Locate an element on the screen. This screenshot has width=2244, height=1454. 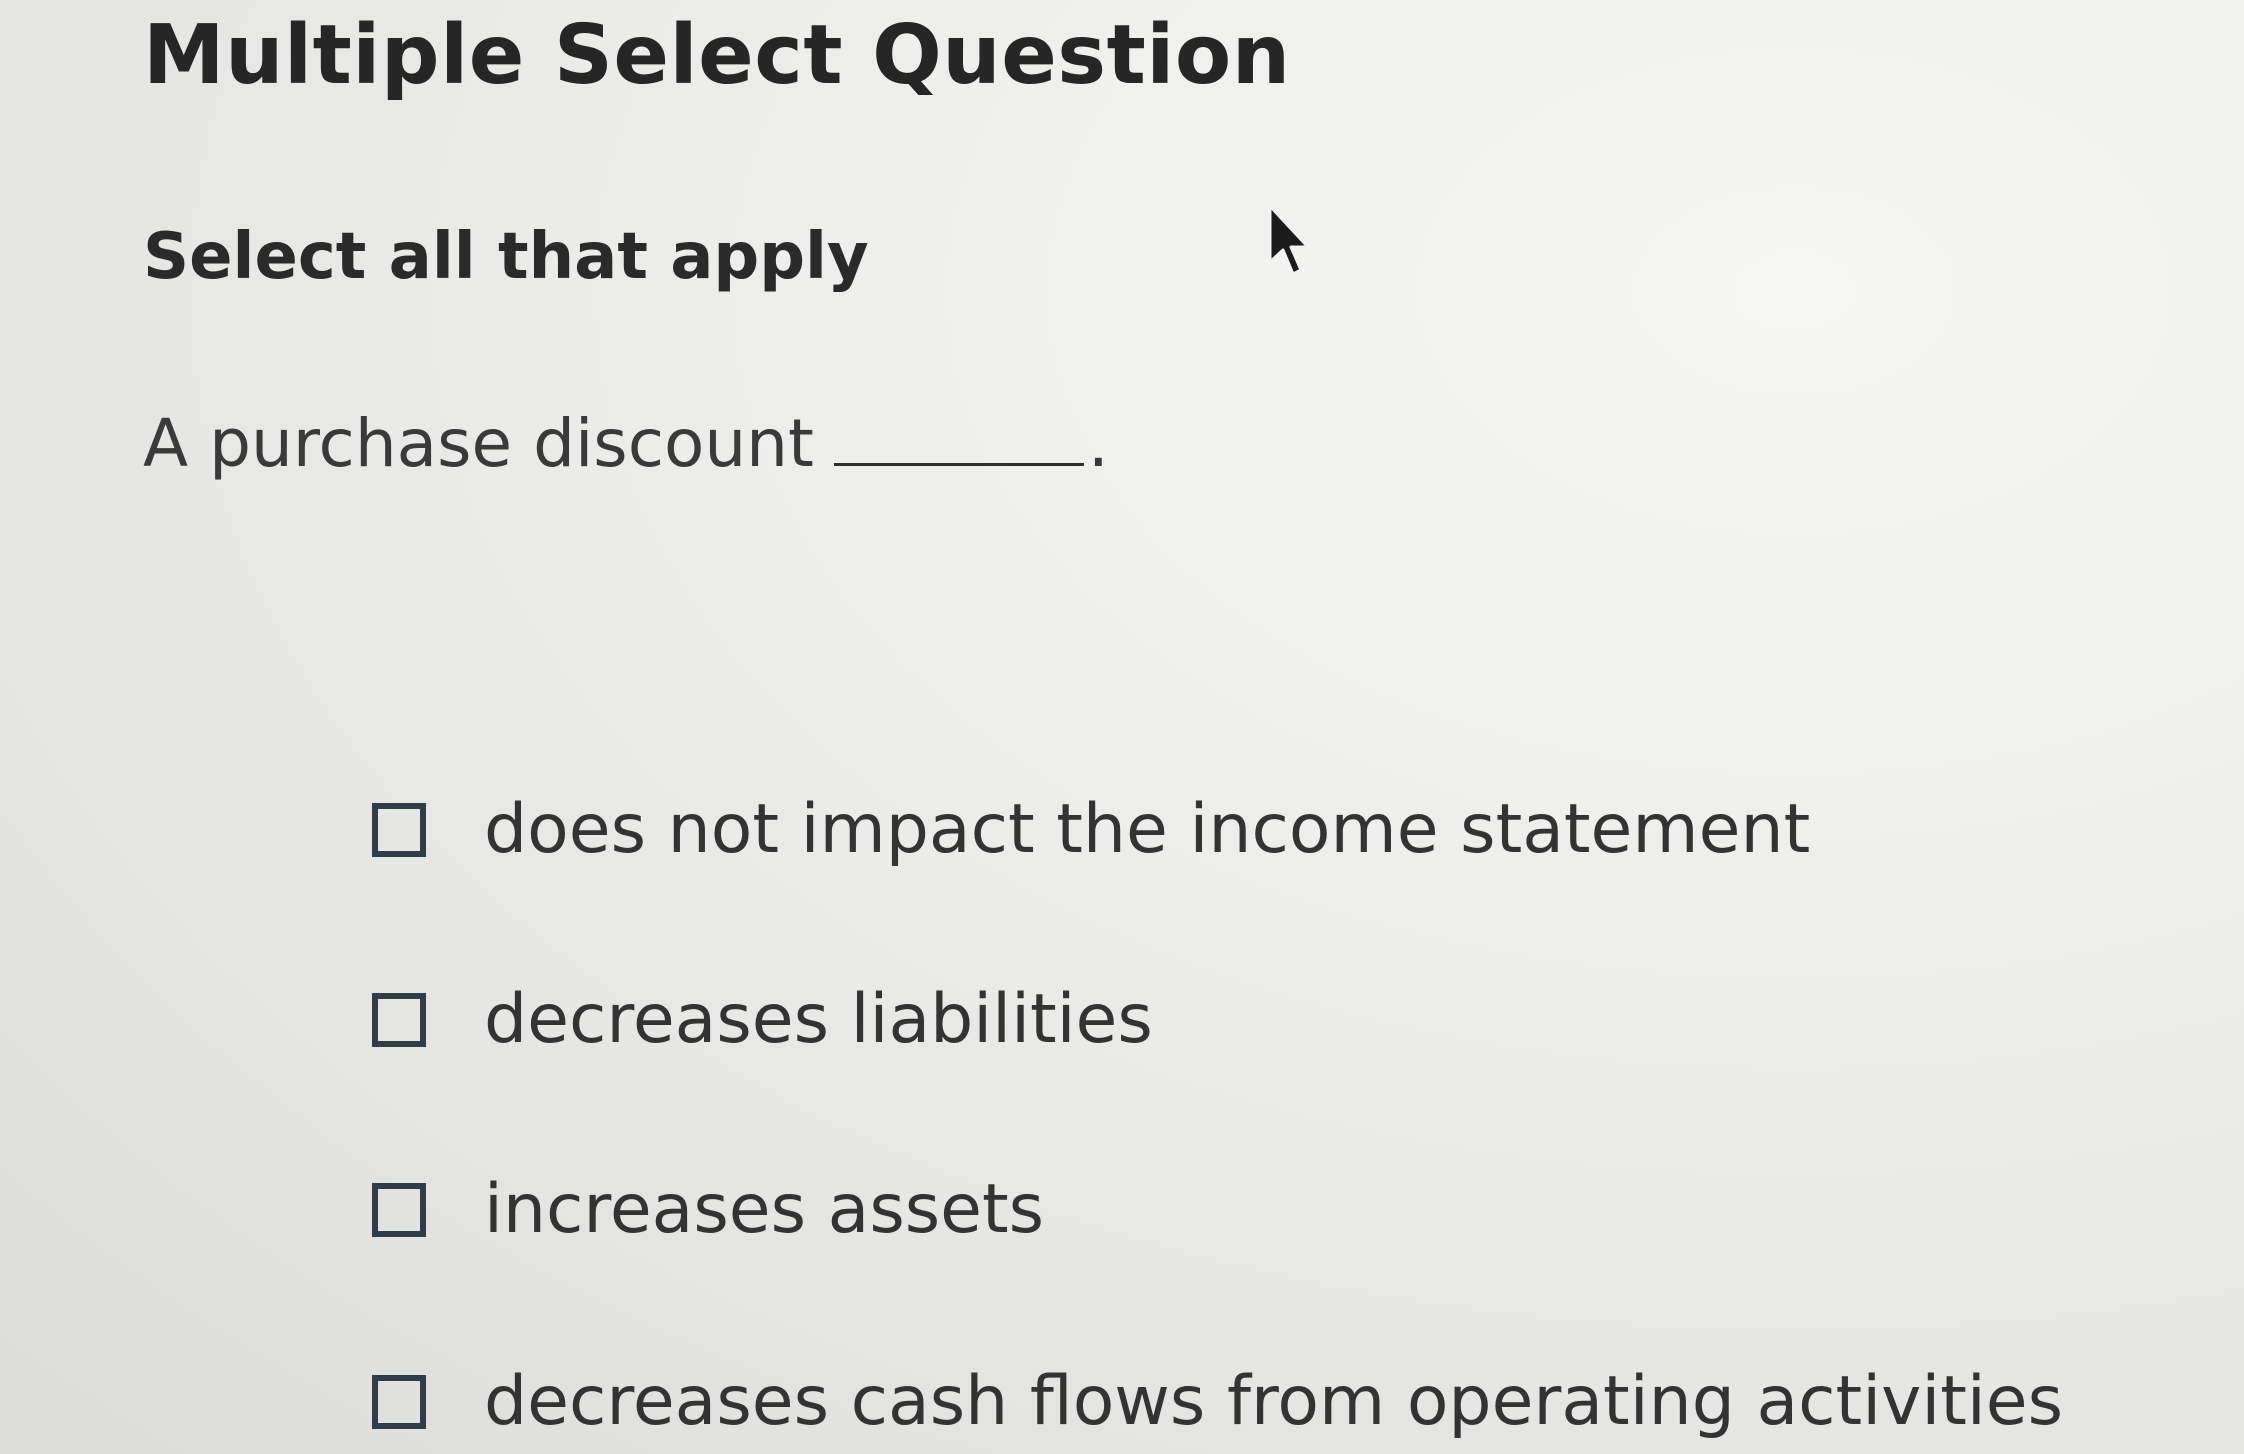
answer-blank is located at coordinates (958, 462).